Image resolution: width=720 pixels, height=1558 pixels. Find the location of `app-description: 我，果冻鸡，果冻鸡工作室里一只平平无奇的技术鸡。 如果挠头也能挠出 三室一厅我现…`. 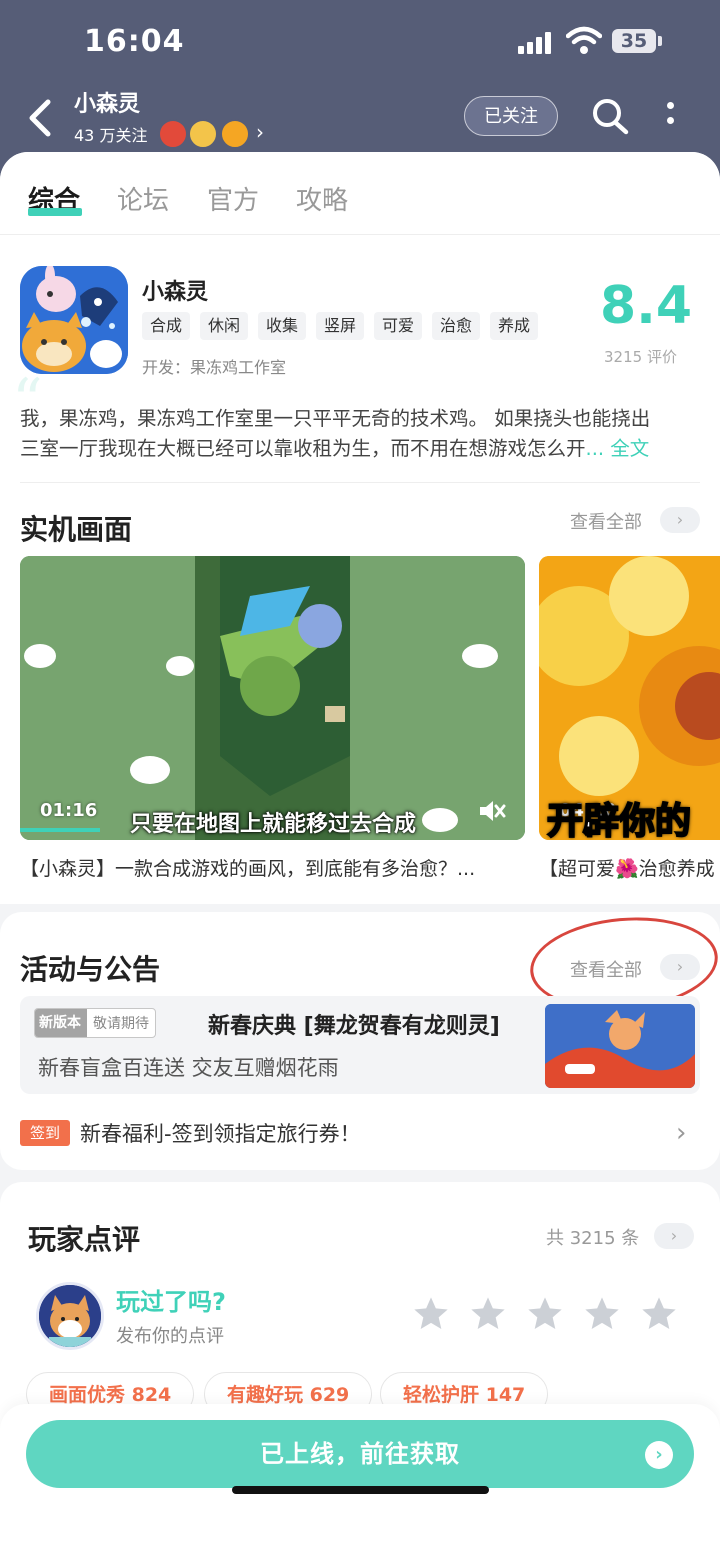

app-description: 我，果冻鸡，果冻鸡工作室里一只平平无奇的技术鸡。 如果挠头也能挠出 三室一厅我现… is located at coordinates (358, 434).